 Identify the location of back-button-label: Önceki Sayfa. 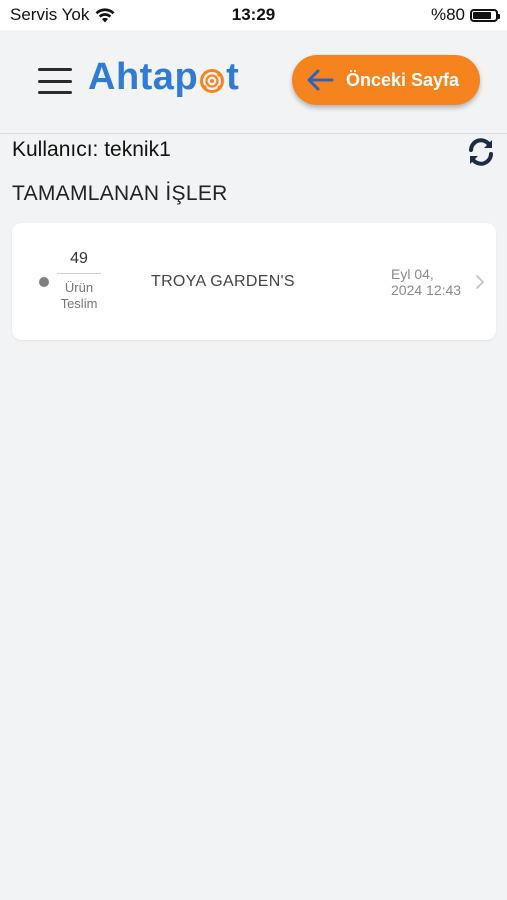
(403, 79).